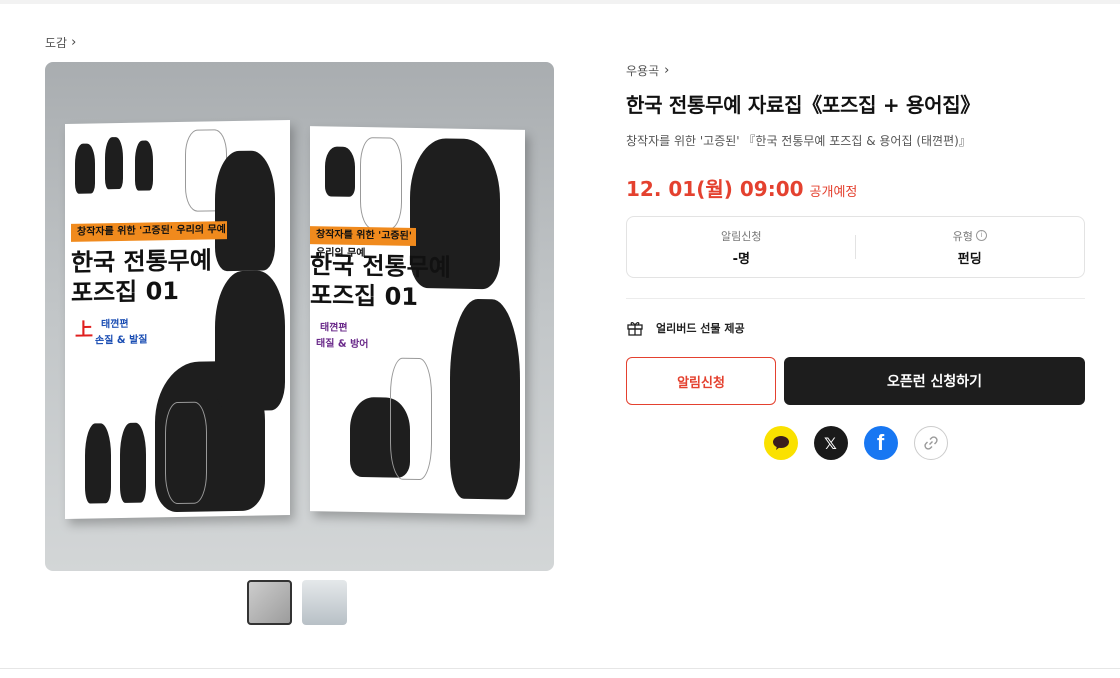 This screenshot has width=1120, height=678. What do you see at coordinates (798, 141) in the screenshot?
I see `product-subtitle: 창작자를 위한 '고증된' 『한국 전통무예 포즈집 & 용어집 (태껸편)』` at bounding box center [798, 141].